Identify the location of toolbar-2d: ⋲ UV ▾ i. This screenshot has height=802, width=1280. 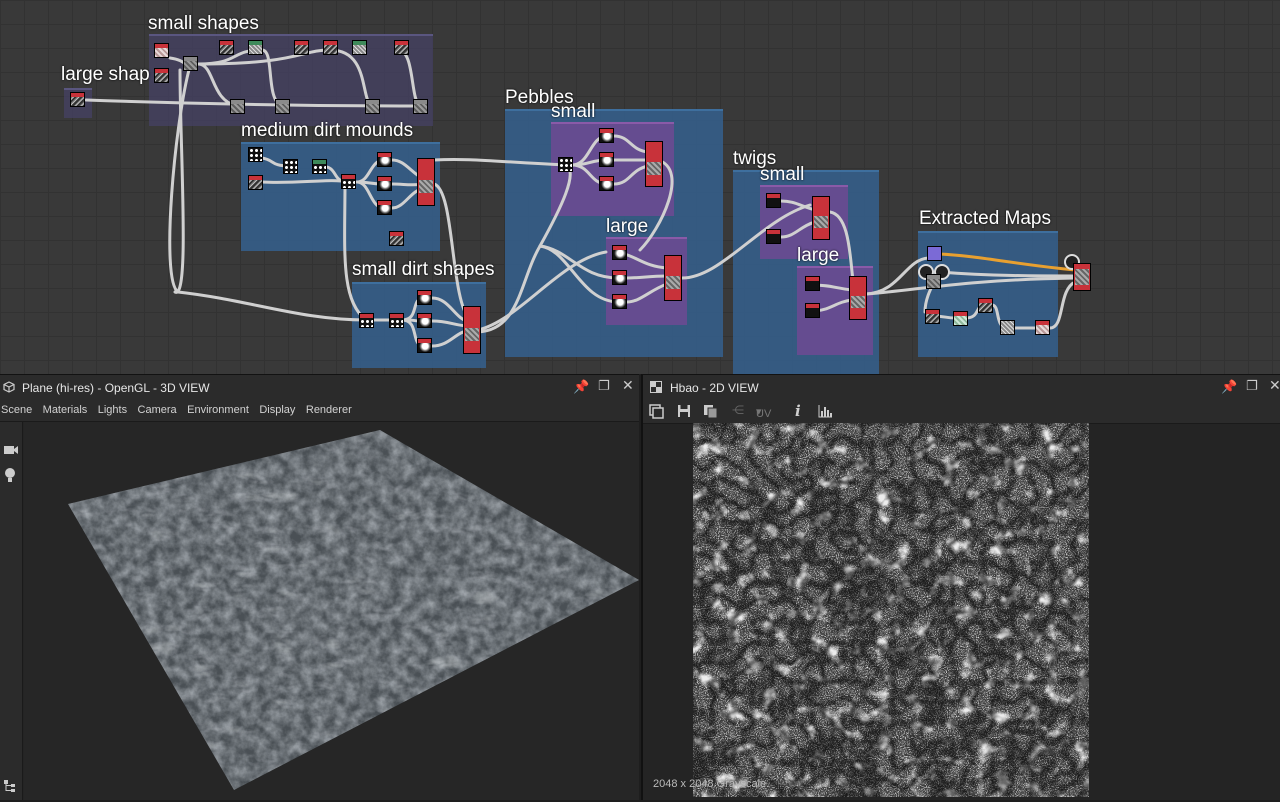
(961, 412).